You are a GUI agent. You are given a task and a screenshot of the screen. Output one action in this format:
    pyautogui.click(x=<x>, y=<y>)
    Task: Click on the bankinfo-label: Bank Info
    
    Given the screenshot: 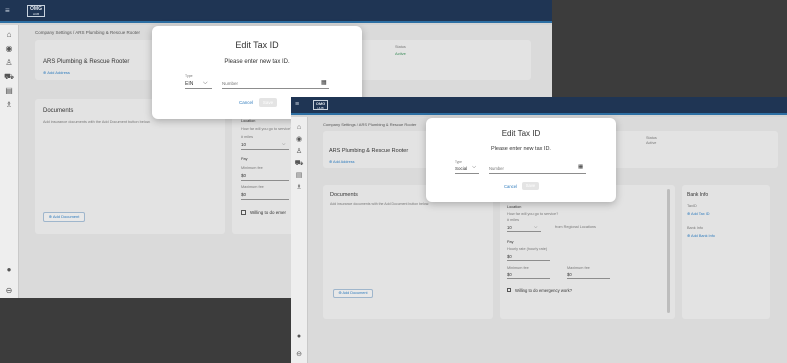 What is the action you would take?
    pyautogui.click(x=695, y=228)
    